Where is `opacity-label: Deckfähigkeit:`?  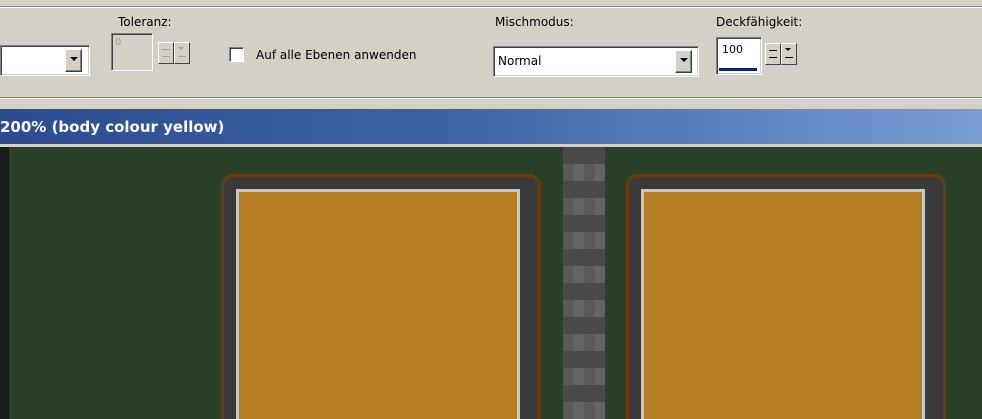
opacity-label: Deckfähigkeit: is located at coordinates (759, 22).